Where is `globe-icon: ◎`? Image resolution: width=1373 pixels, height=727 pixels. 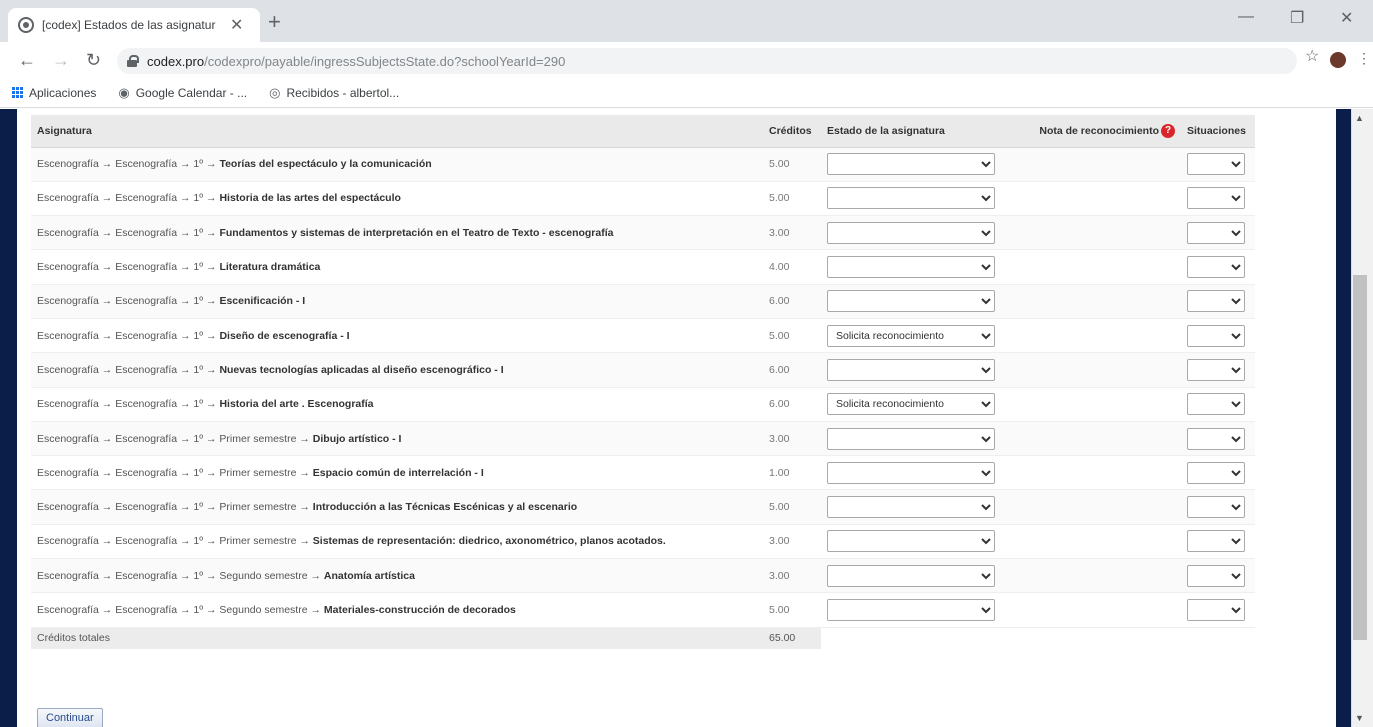 globe-icon: ◎ is located at coordinates (275, 92).